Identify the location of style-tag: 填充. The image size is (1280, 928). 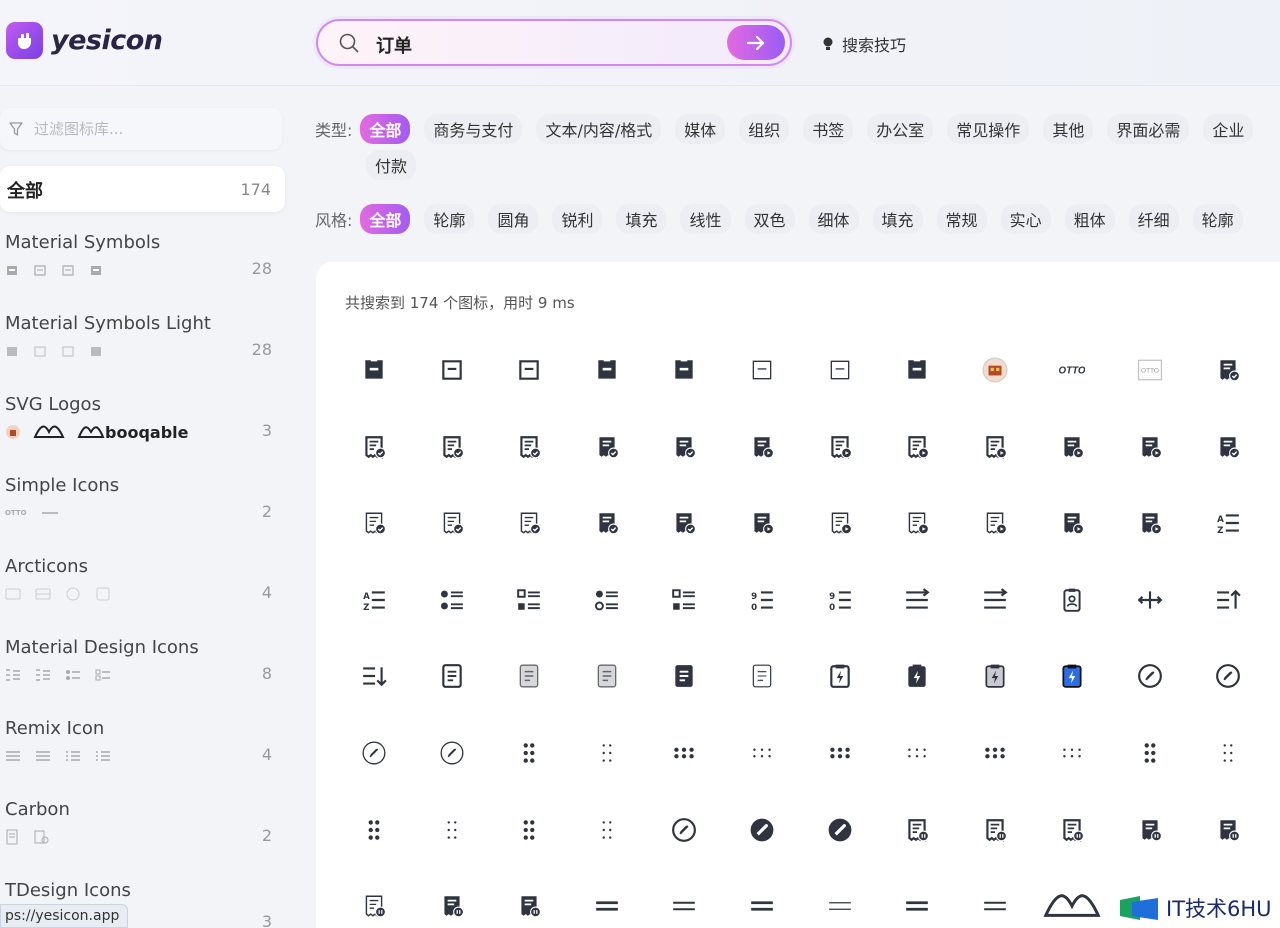
(641, 219).